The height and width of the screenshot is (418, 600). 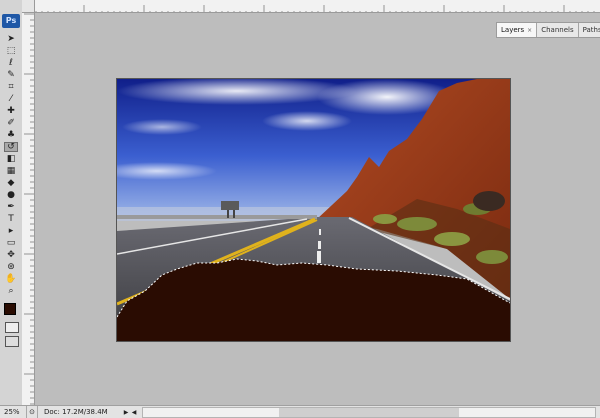 What do you see at coordinates (11, 267) in the screenshot?
I see `3d-orbit-tool-icon: ⊛` at bounding box center [11, 267].